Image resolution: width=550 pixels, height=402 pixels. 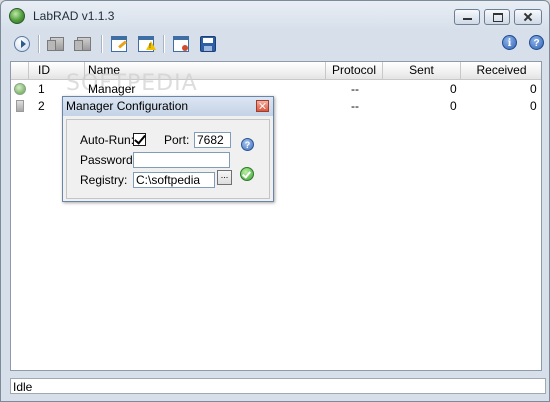 I want to click on edit-config-button, so click(x=119, y=44).